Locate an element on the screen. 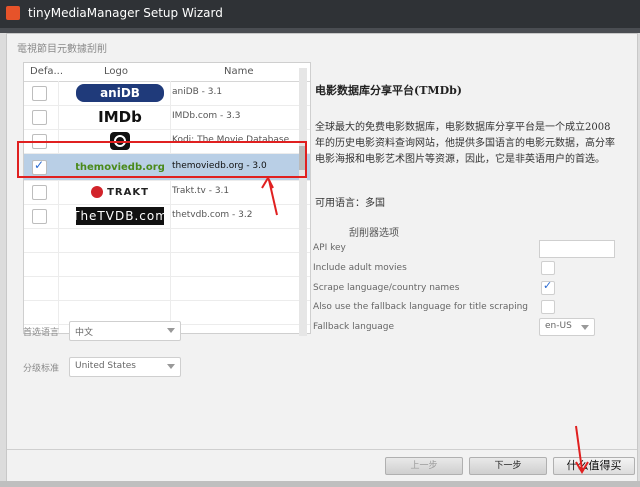 This screenshot has height=487, width=640. annotation-arrow is located at coordinates (273, 197).